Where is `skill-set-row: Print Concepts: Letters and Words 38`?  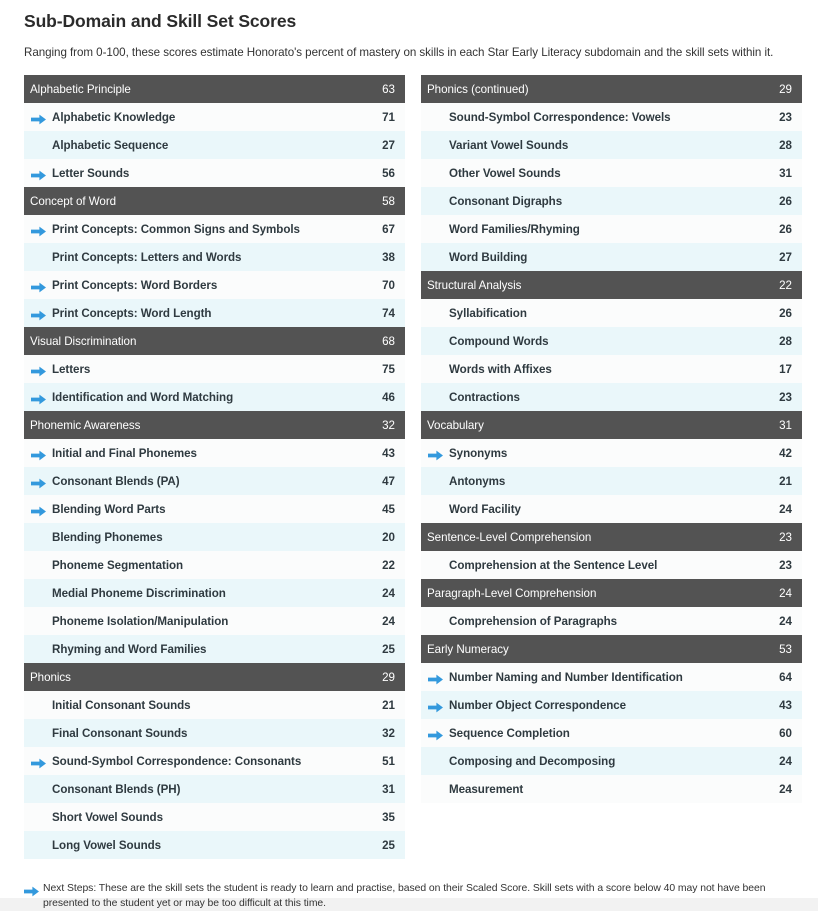 skill-set-row: Print Concepts: Letters and Words 38 is located at coordinates (214, 257).